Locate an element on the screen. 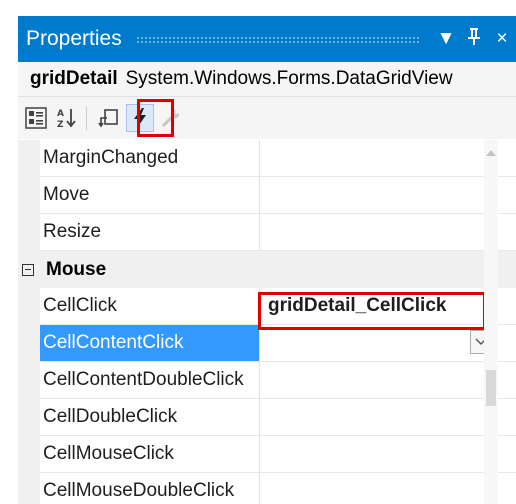 The height and width of the screenshot is (504, 516). property-row: MarginChanged is located at coordinates (278, 158).